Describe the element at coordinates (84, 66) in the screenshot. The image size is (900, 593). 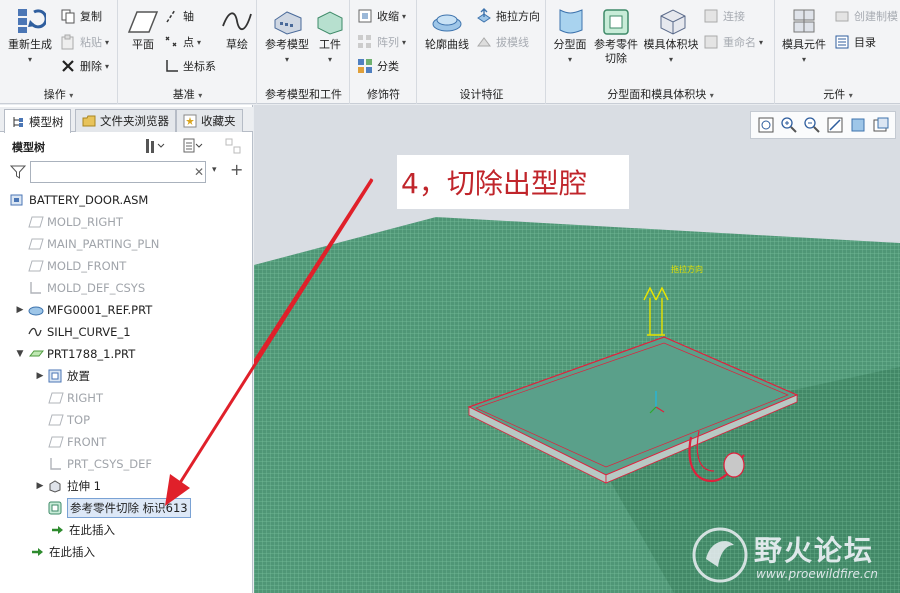
I see `delete-button: 删除 ▾` at that location.